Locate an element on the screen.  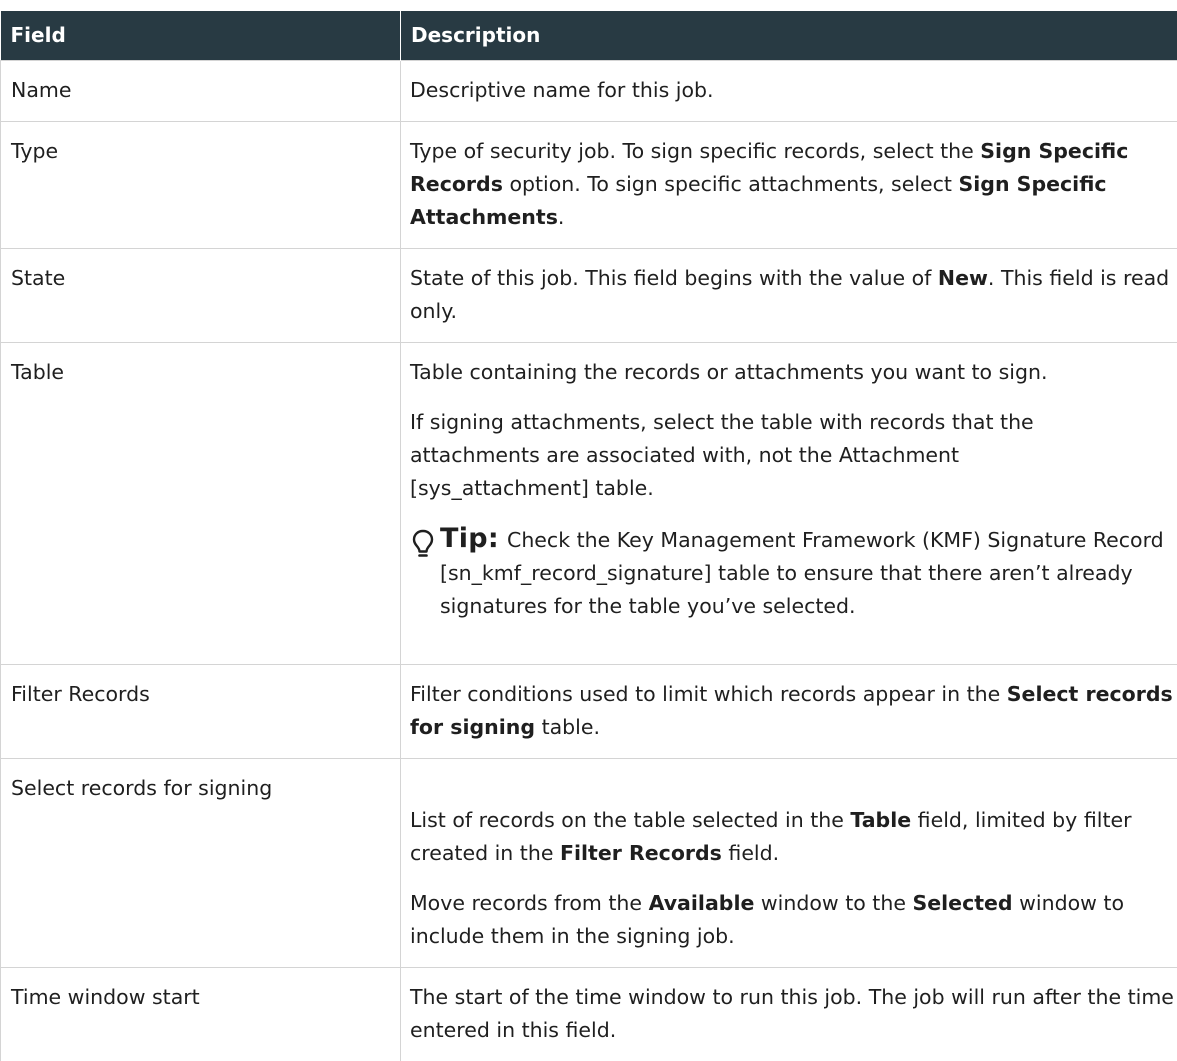
ref-available: Available is located at coordinates (701, 902).